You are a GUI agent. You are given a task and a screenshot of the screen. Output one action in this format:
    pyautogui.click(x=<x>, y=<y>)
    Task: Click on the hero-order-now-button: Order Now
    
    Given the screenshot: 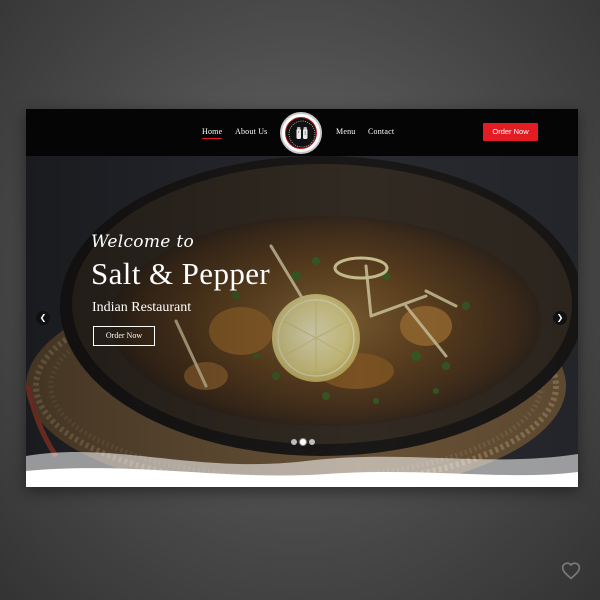 What is the action you would take?
    pyautogui.click(x=124, y=336)
    